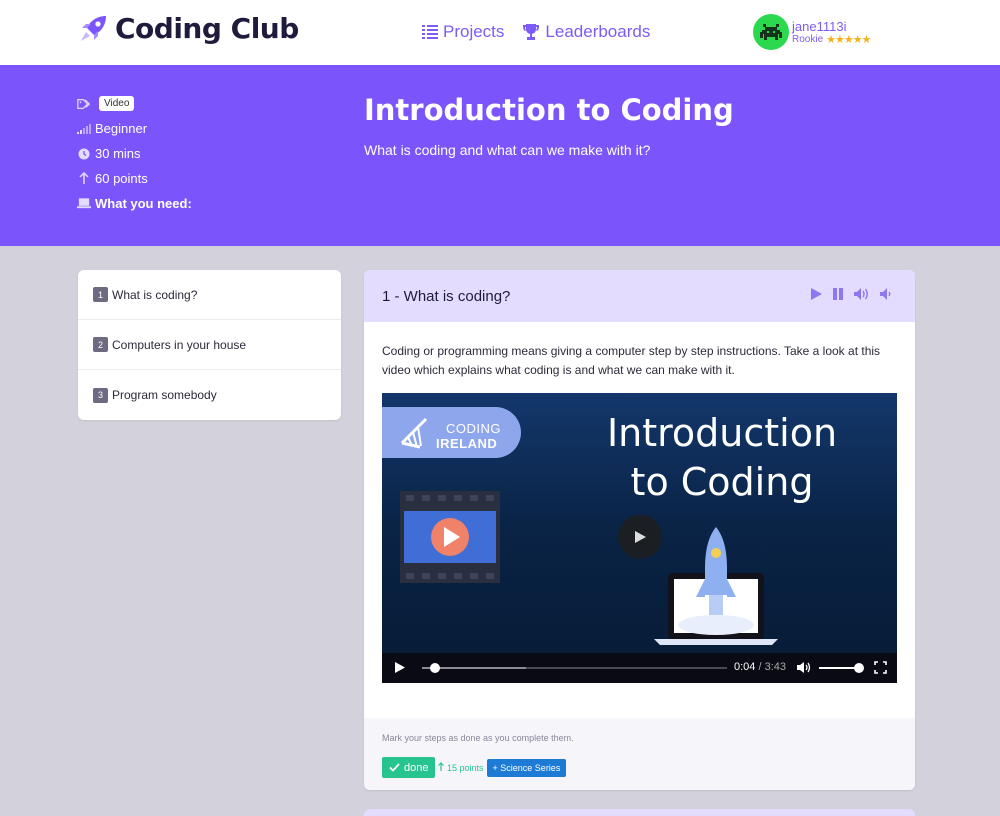  I want to click on level-text: Beginner, so click(121, 128).